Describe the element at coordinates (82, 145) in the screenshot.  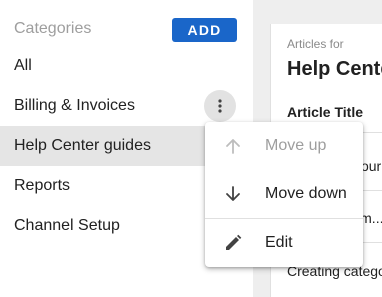
I see `category-label: Help Center guides` at that location.